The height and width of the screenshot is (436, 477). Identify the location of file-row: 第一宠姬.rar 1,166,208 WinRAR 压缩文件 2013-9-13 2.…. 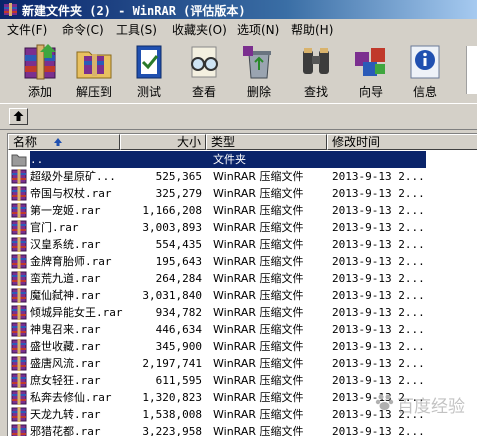
(242, 210).